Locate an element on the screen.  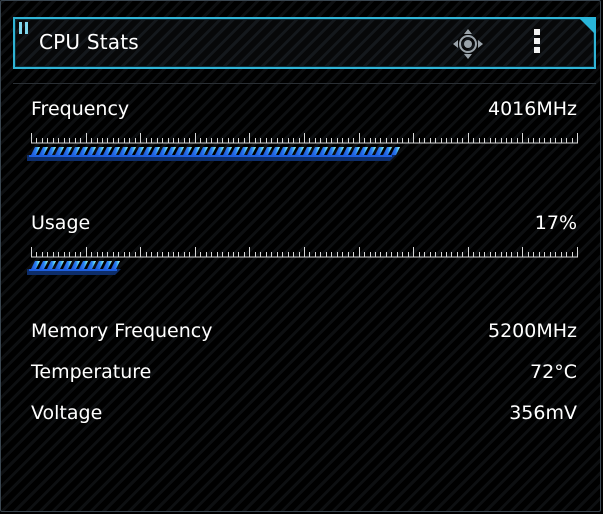
frequency-scale is located at coordinates (304, 138).